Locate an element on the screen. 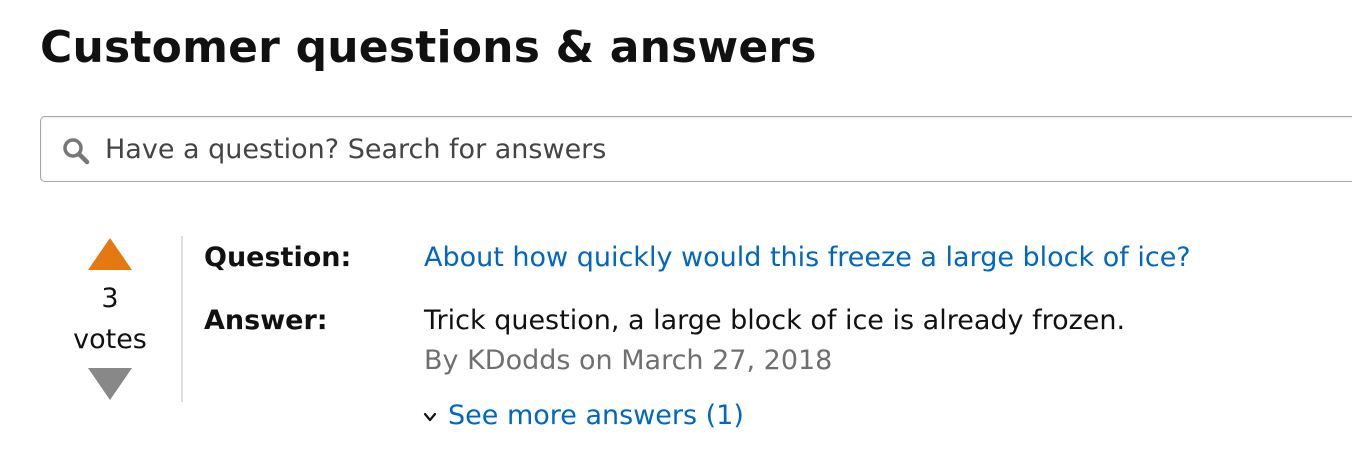  search-icon is located at coordinates (76, 151).